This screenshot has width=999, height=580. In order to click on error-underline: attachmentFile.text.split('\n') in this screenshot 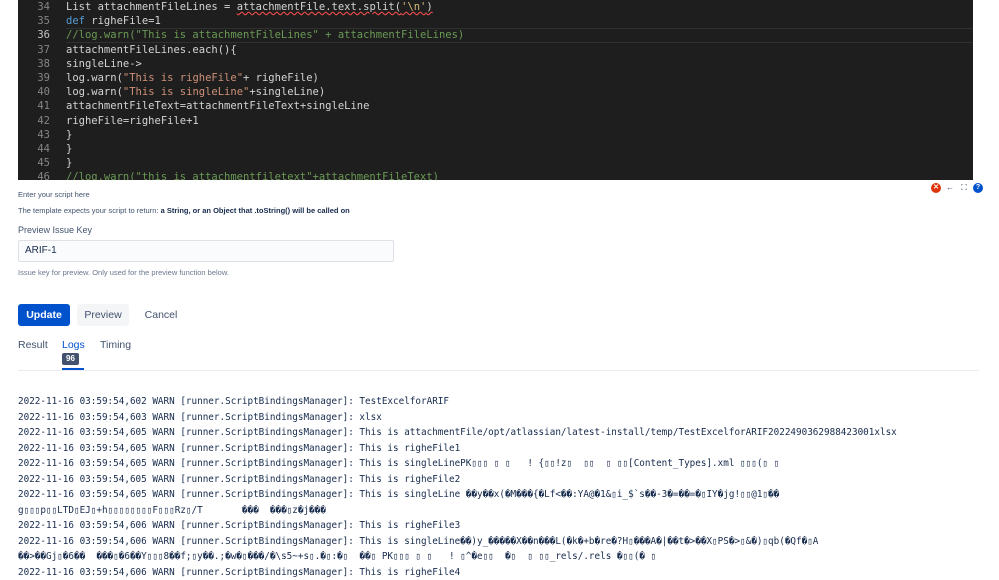, I will do `click(335, 7)`.